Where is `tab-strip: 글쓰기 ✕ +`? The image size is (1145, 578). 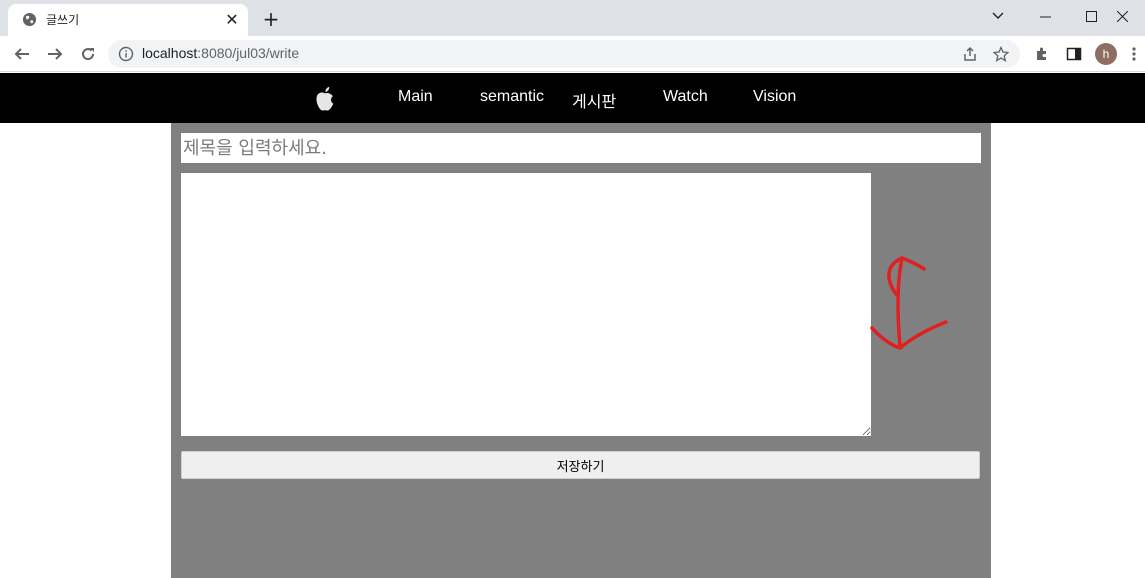
tab-strip: 글쓰기 ✕ + is located at coordinates (572, 18).